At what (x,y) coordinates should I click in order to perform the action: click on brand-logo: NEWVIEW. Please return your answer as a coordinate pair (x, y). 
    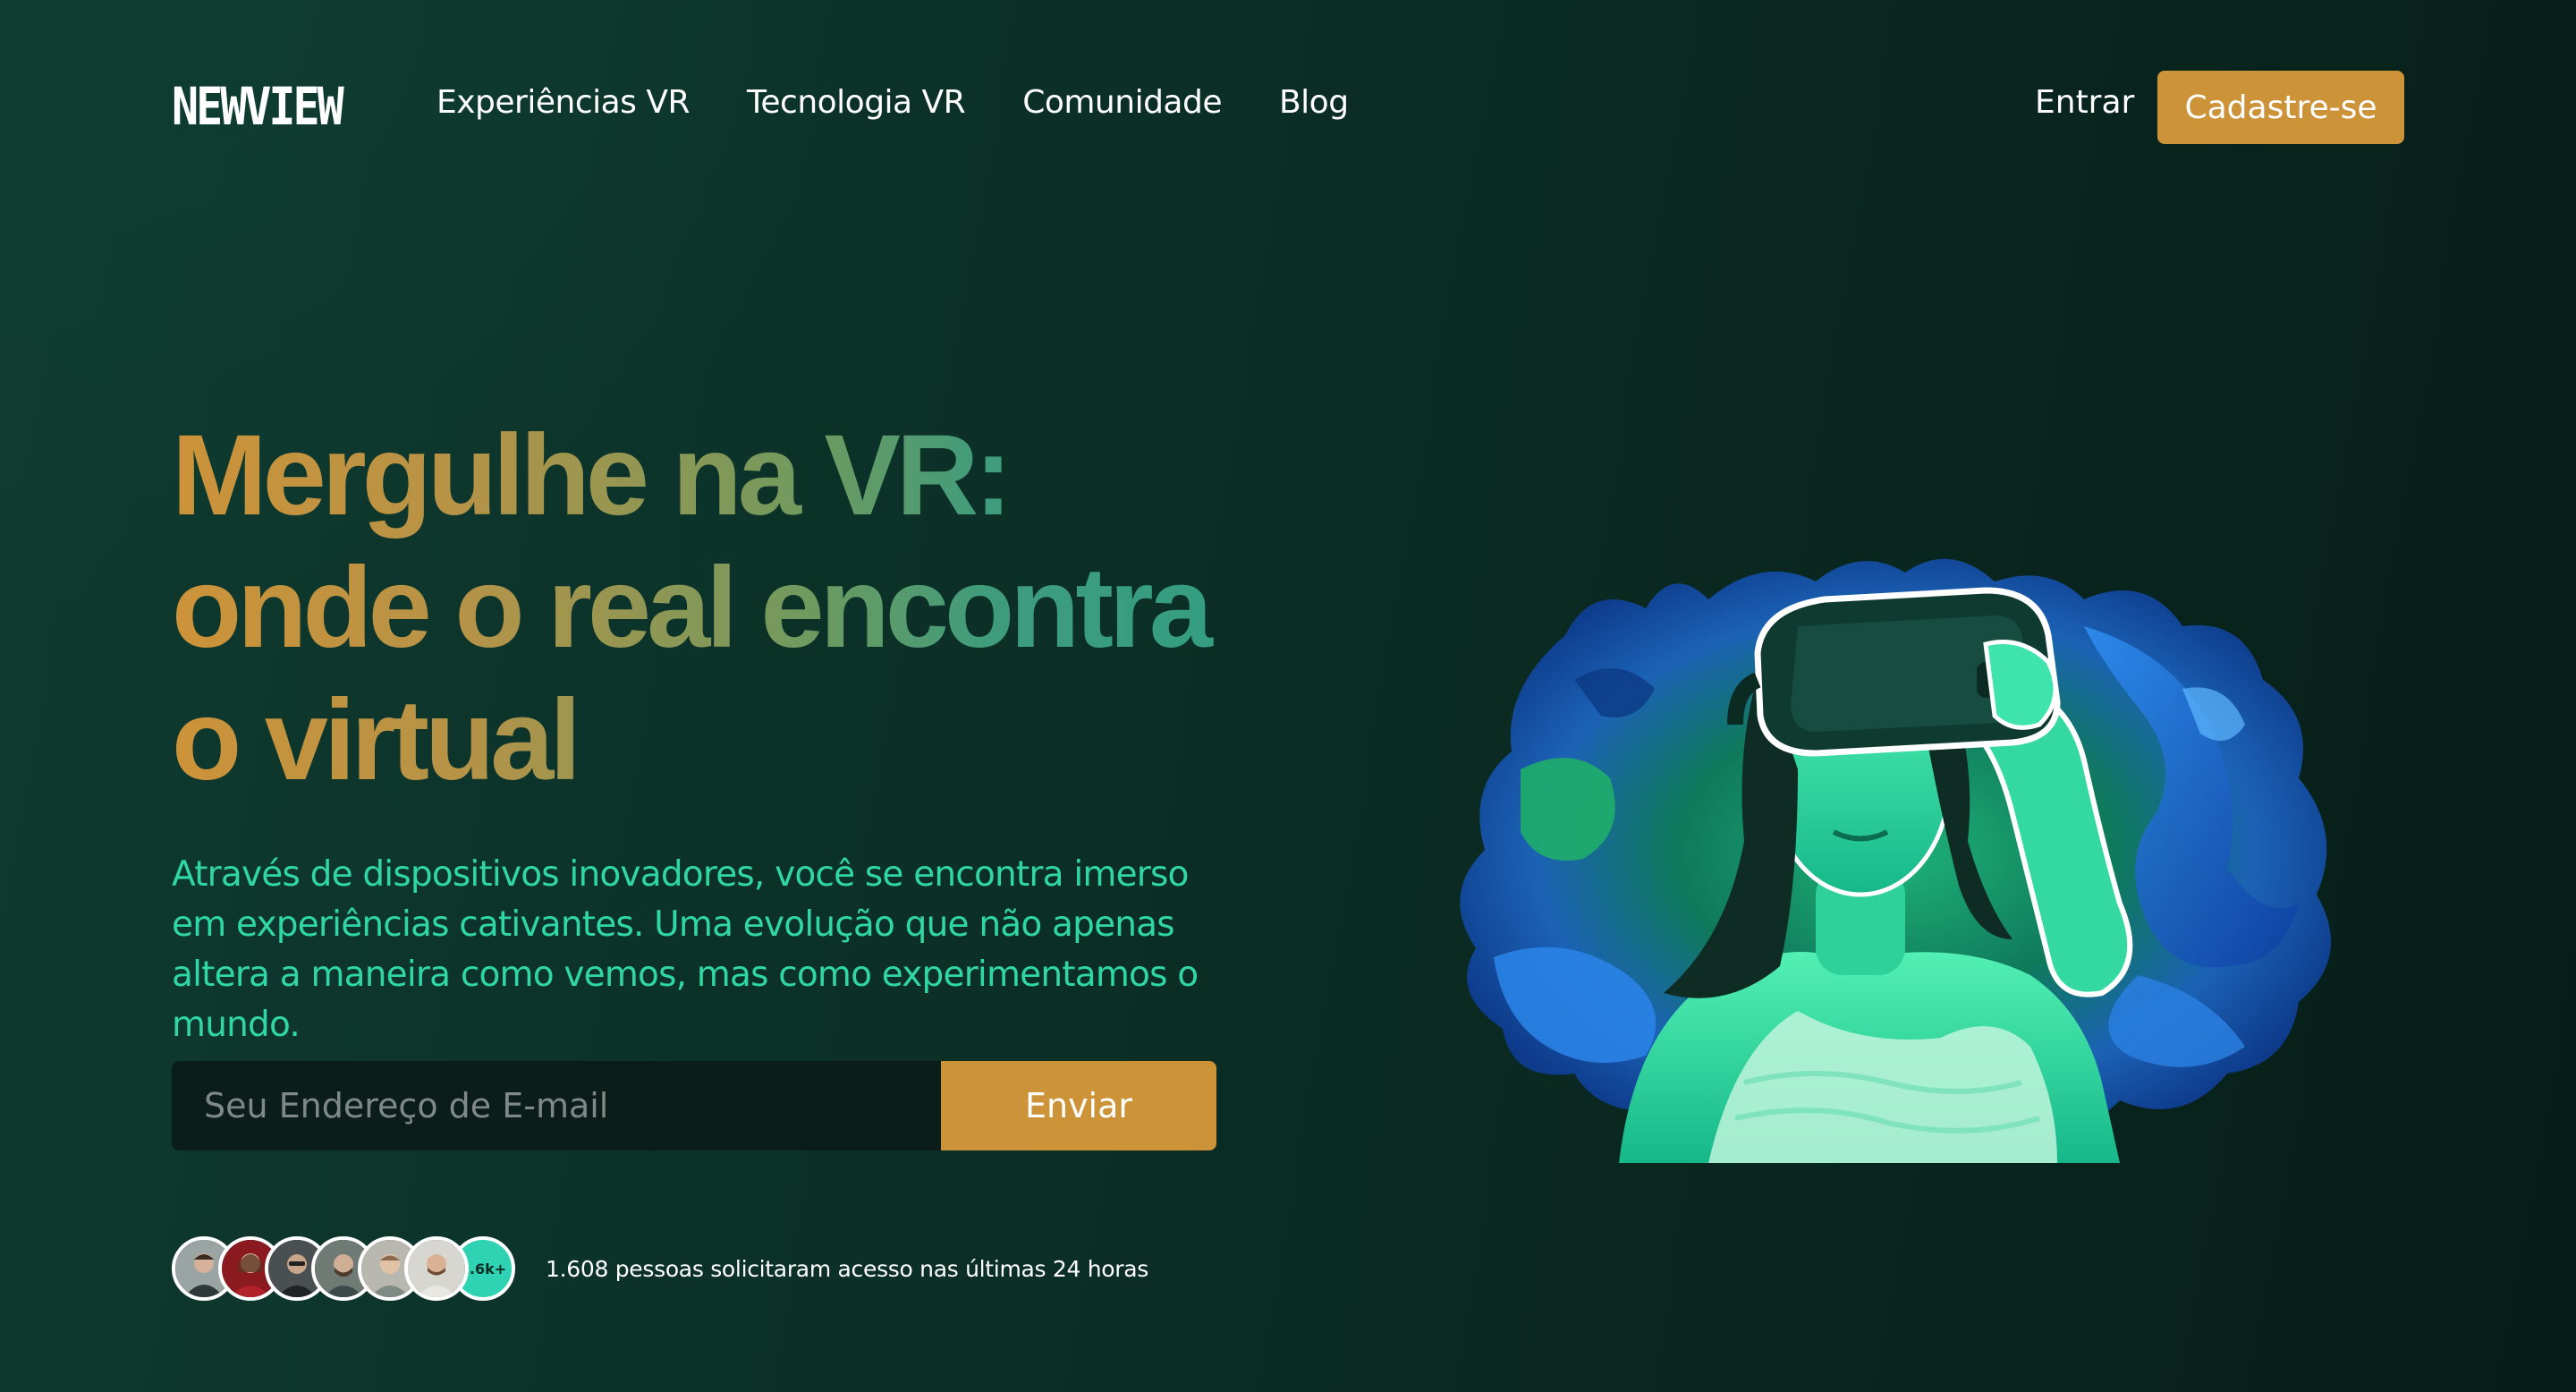
    Looking at the image, I should click on (258, 107).